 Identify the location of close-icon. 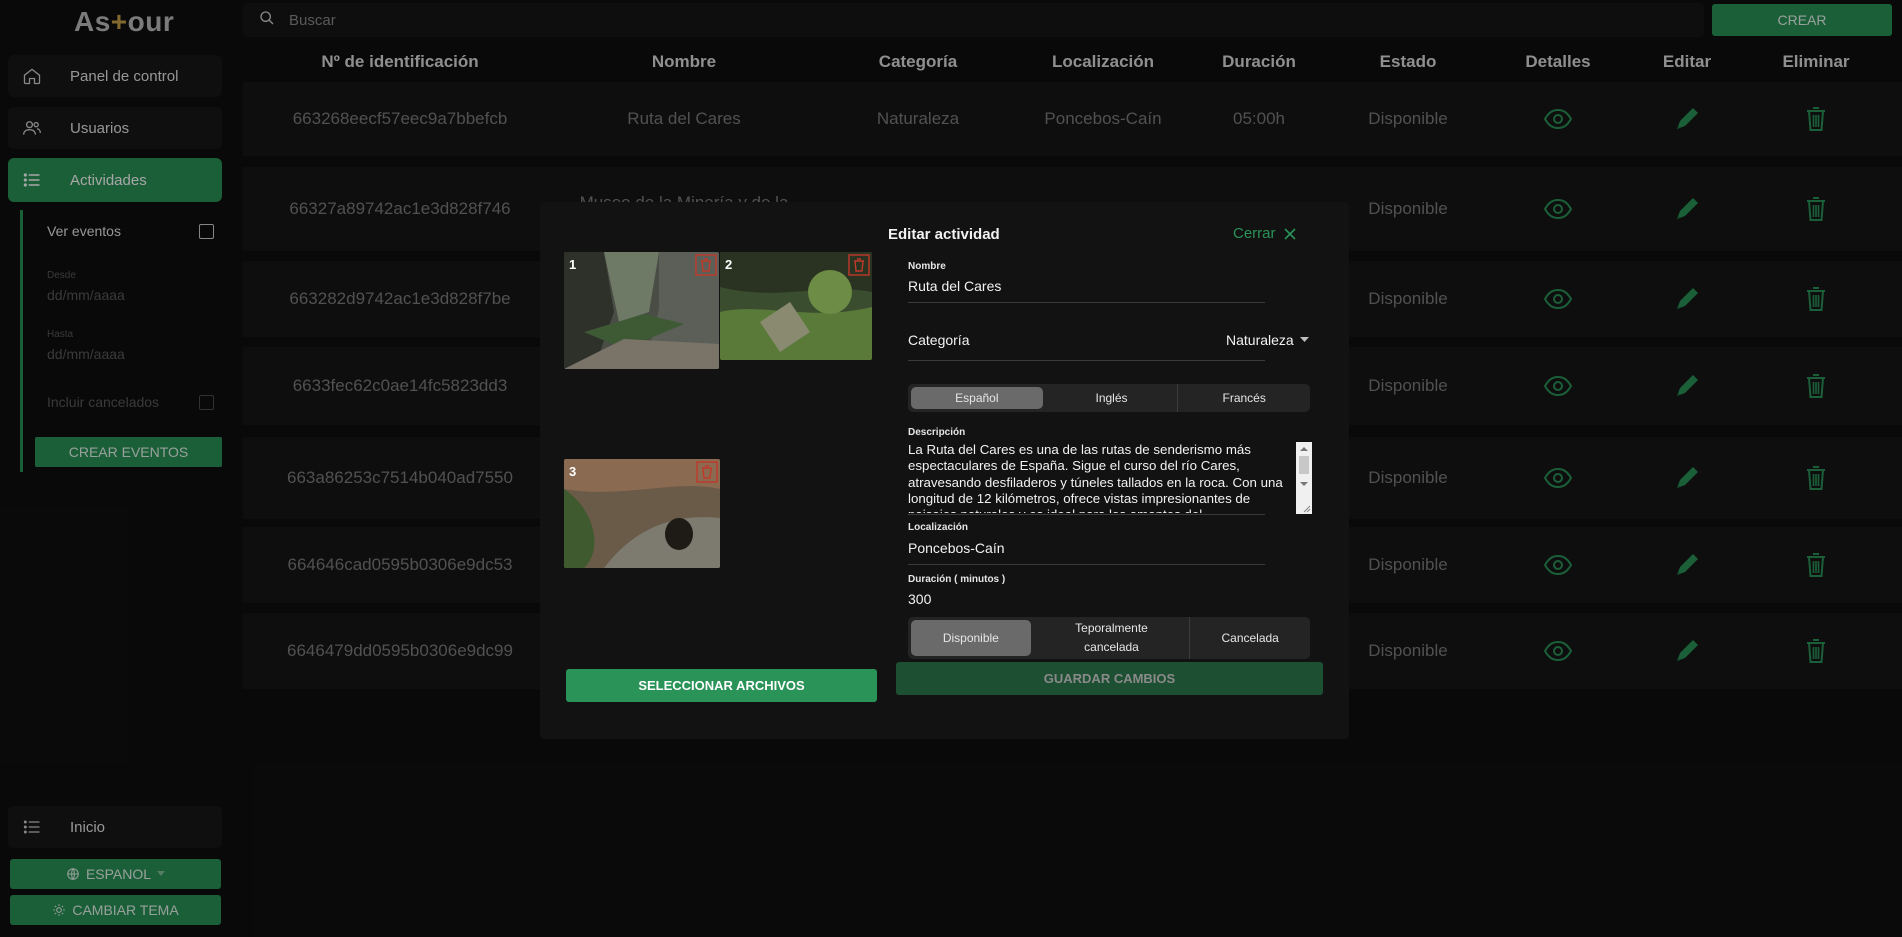
(1289, 233).